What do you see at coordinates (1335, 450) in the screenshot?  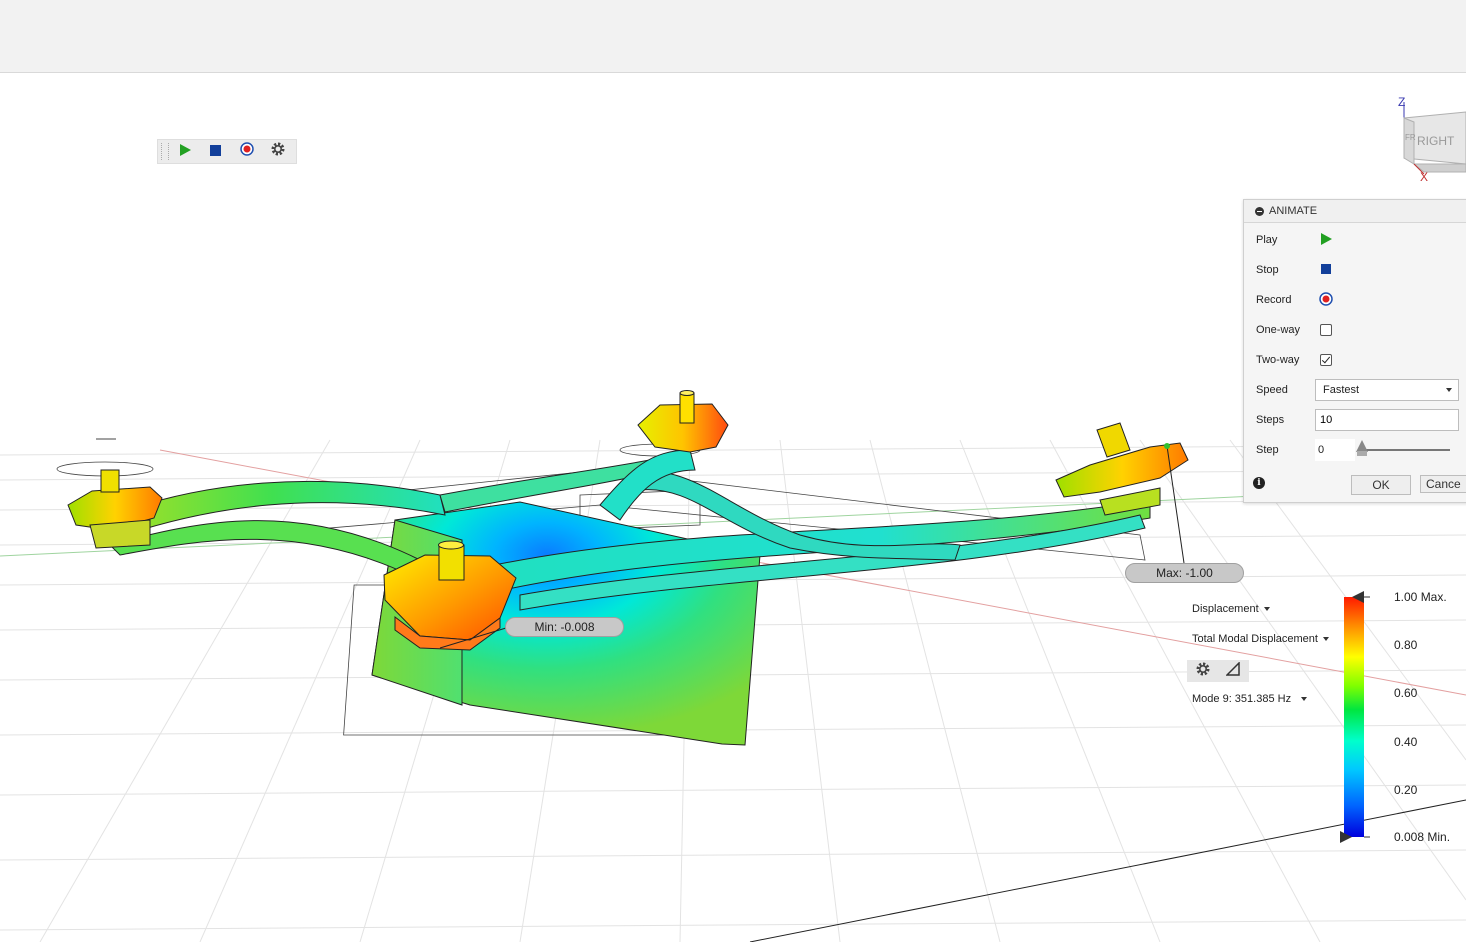 I see `step-value-field: 0` at bounding box center [1335, 450].